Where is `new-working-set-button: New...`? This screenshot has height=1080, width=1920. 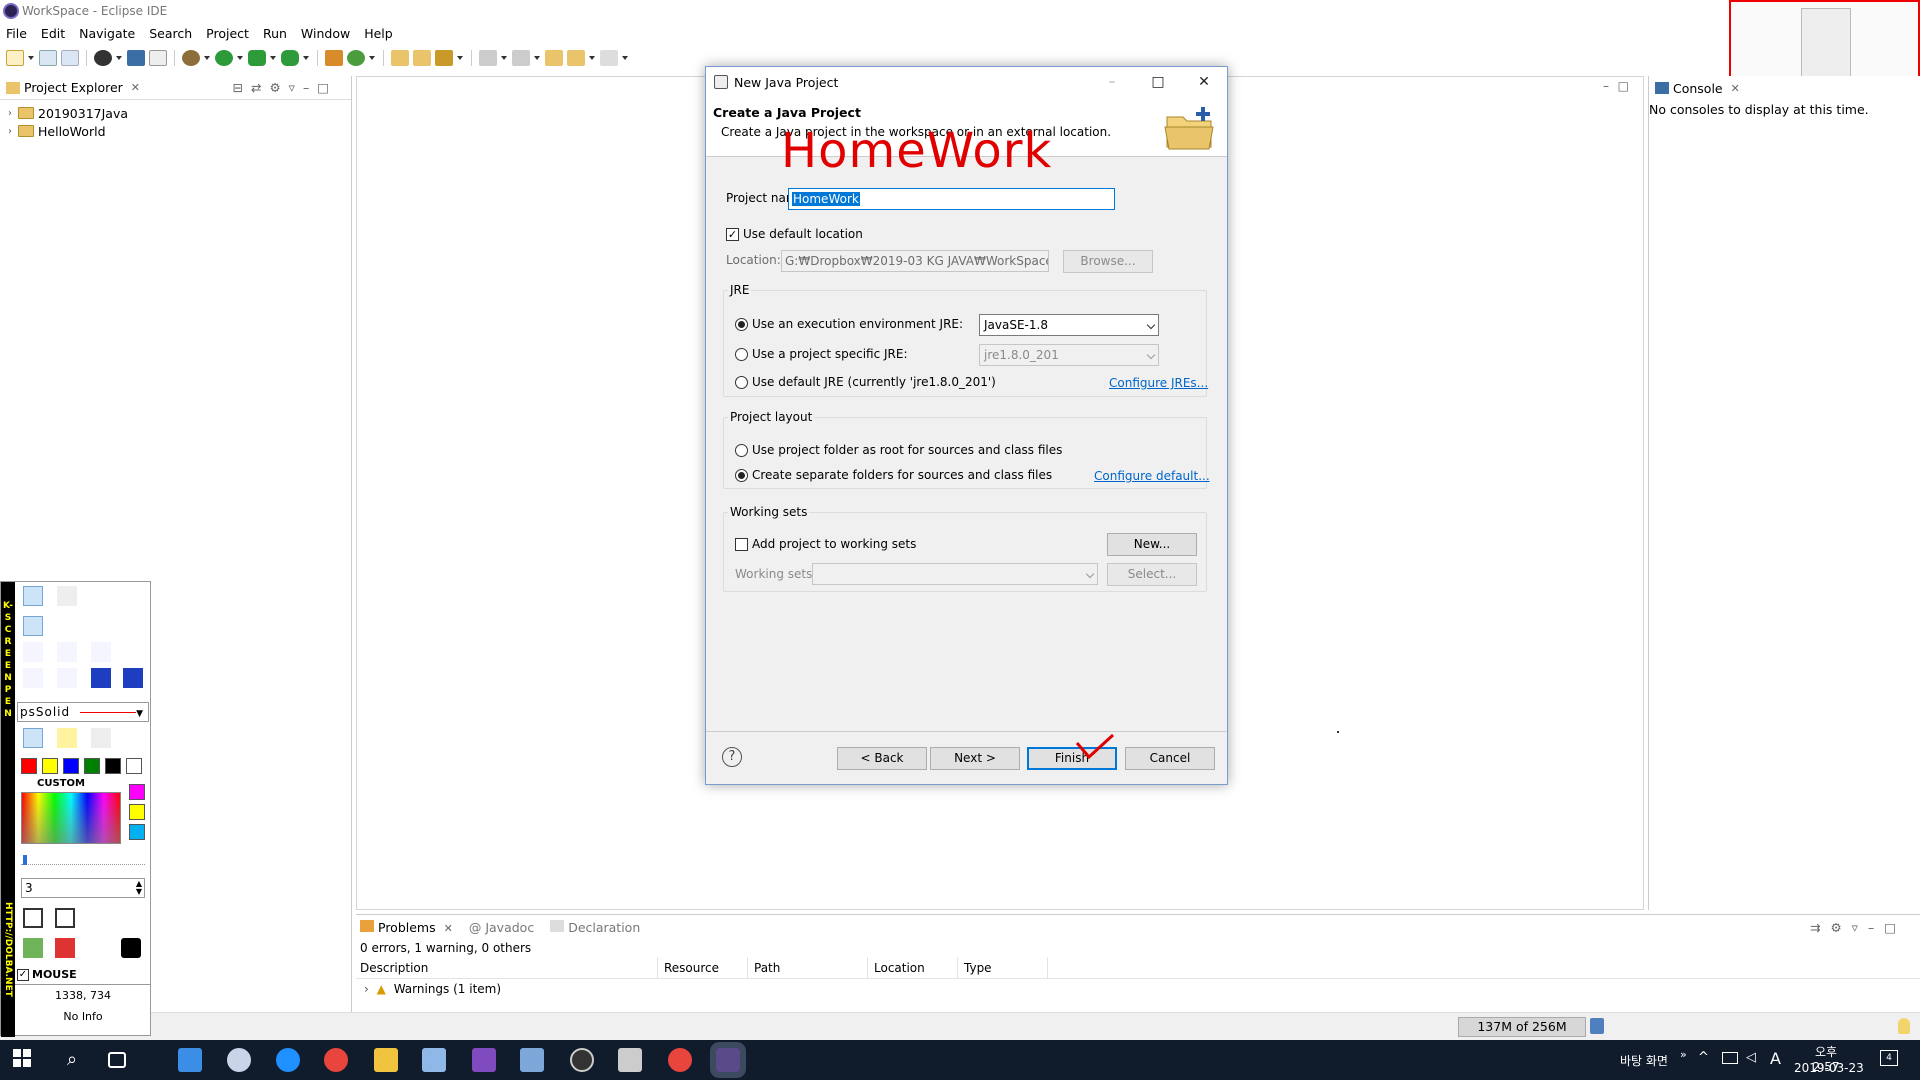 new-working-set-button: New... is located at coordinates (1152, 544).